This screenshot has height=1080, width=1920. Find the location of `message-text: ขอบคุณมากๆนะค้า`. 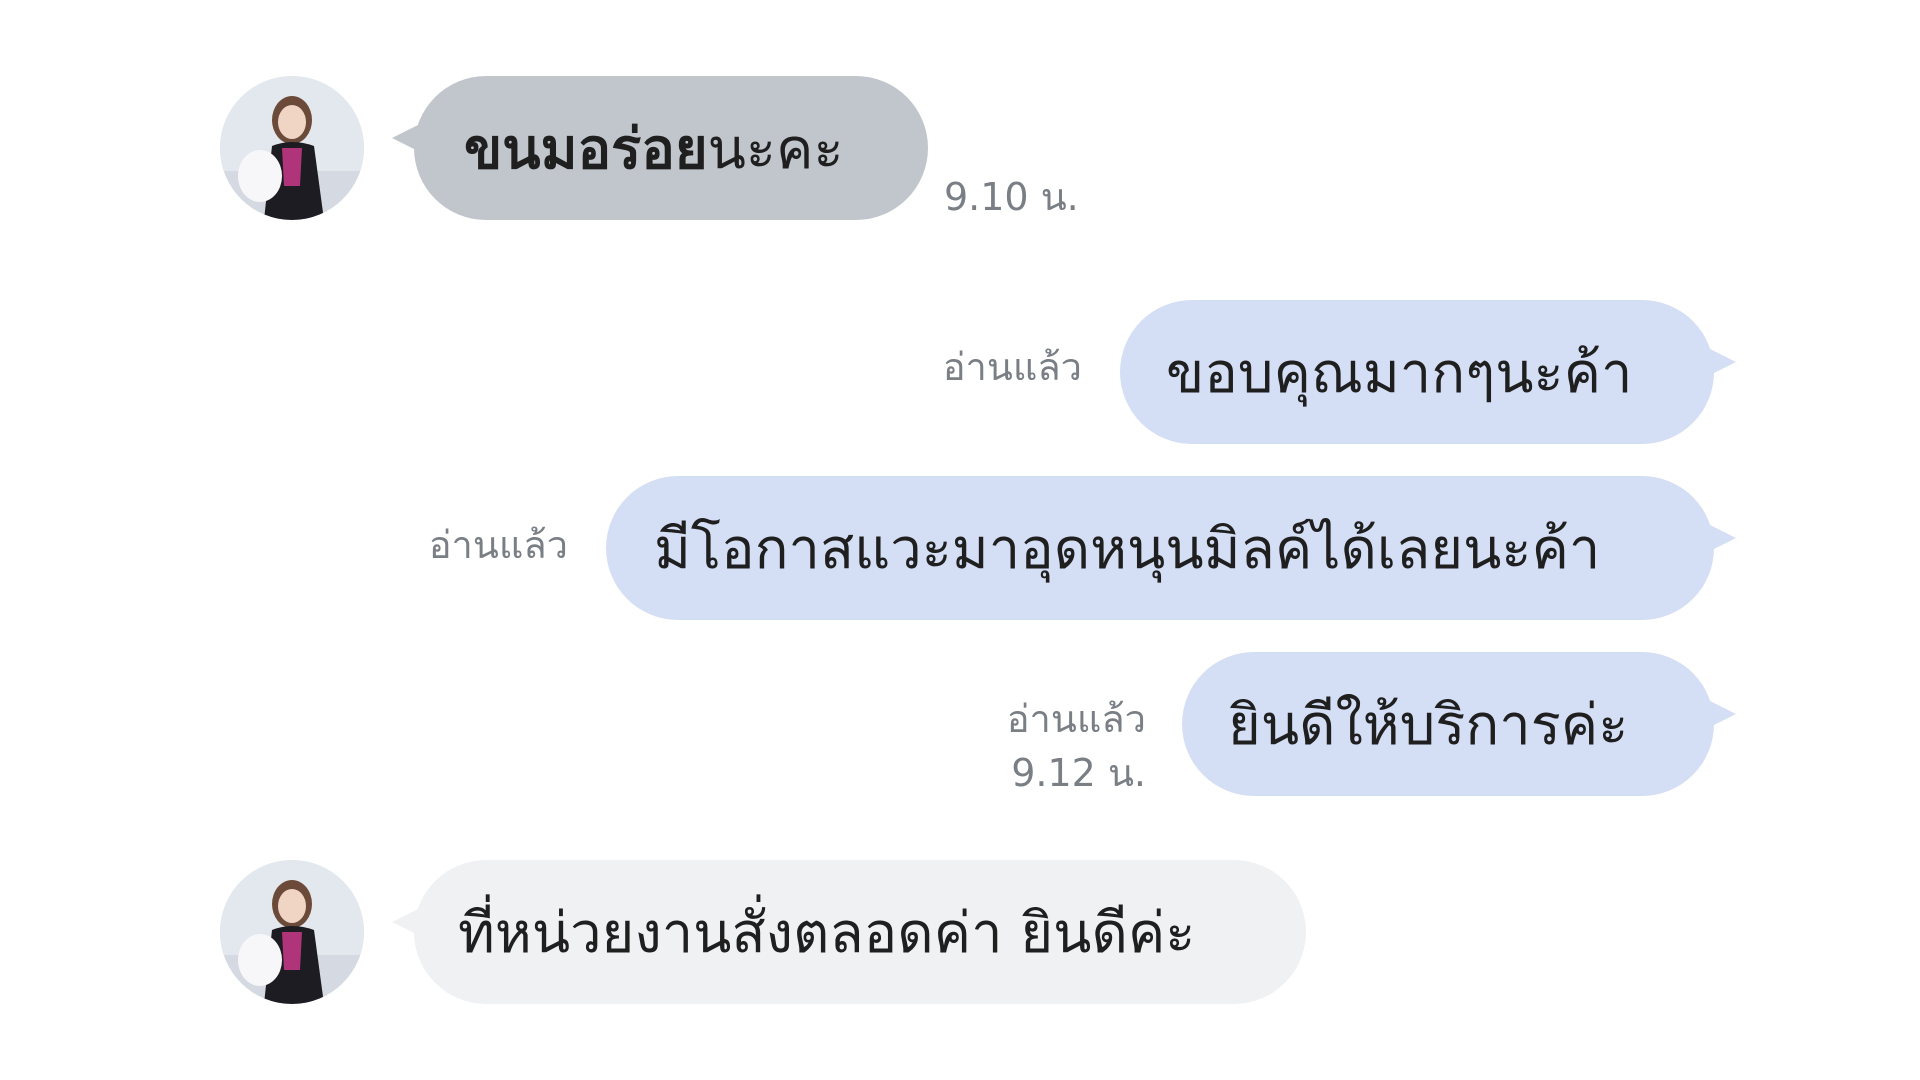

message-text: ขอบคุณมากๆนะค้า is located at coordinates (1399, 373).